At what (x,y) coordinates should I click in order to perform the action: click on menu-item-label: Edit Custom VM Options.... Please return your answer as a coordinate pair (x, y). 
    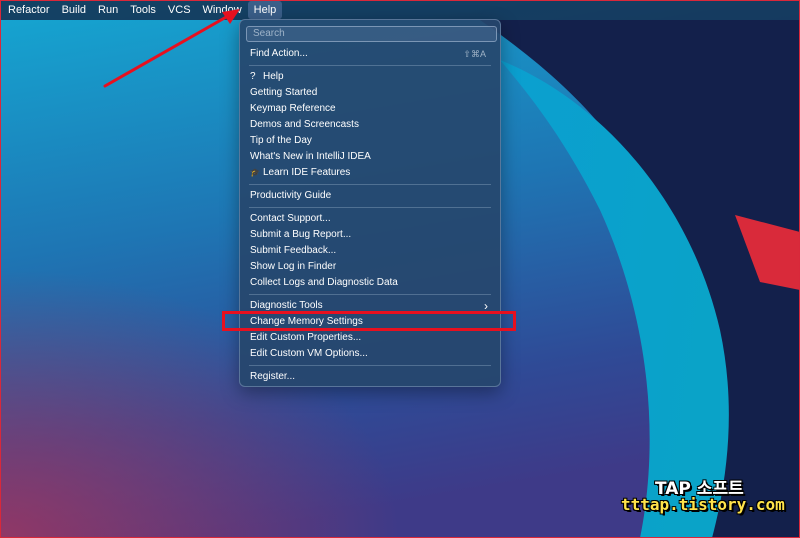
    Looking at the image, I should click on (309, 353).